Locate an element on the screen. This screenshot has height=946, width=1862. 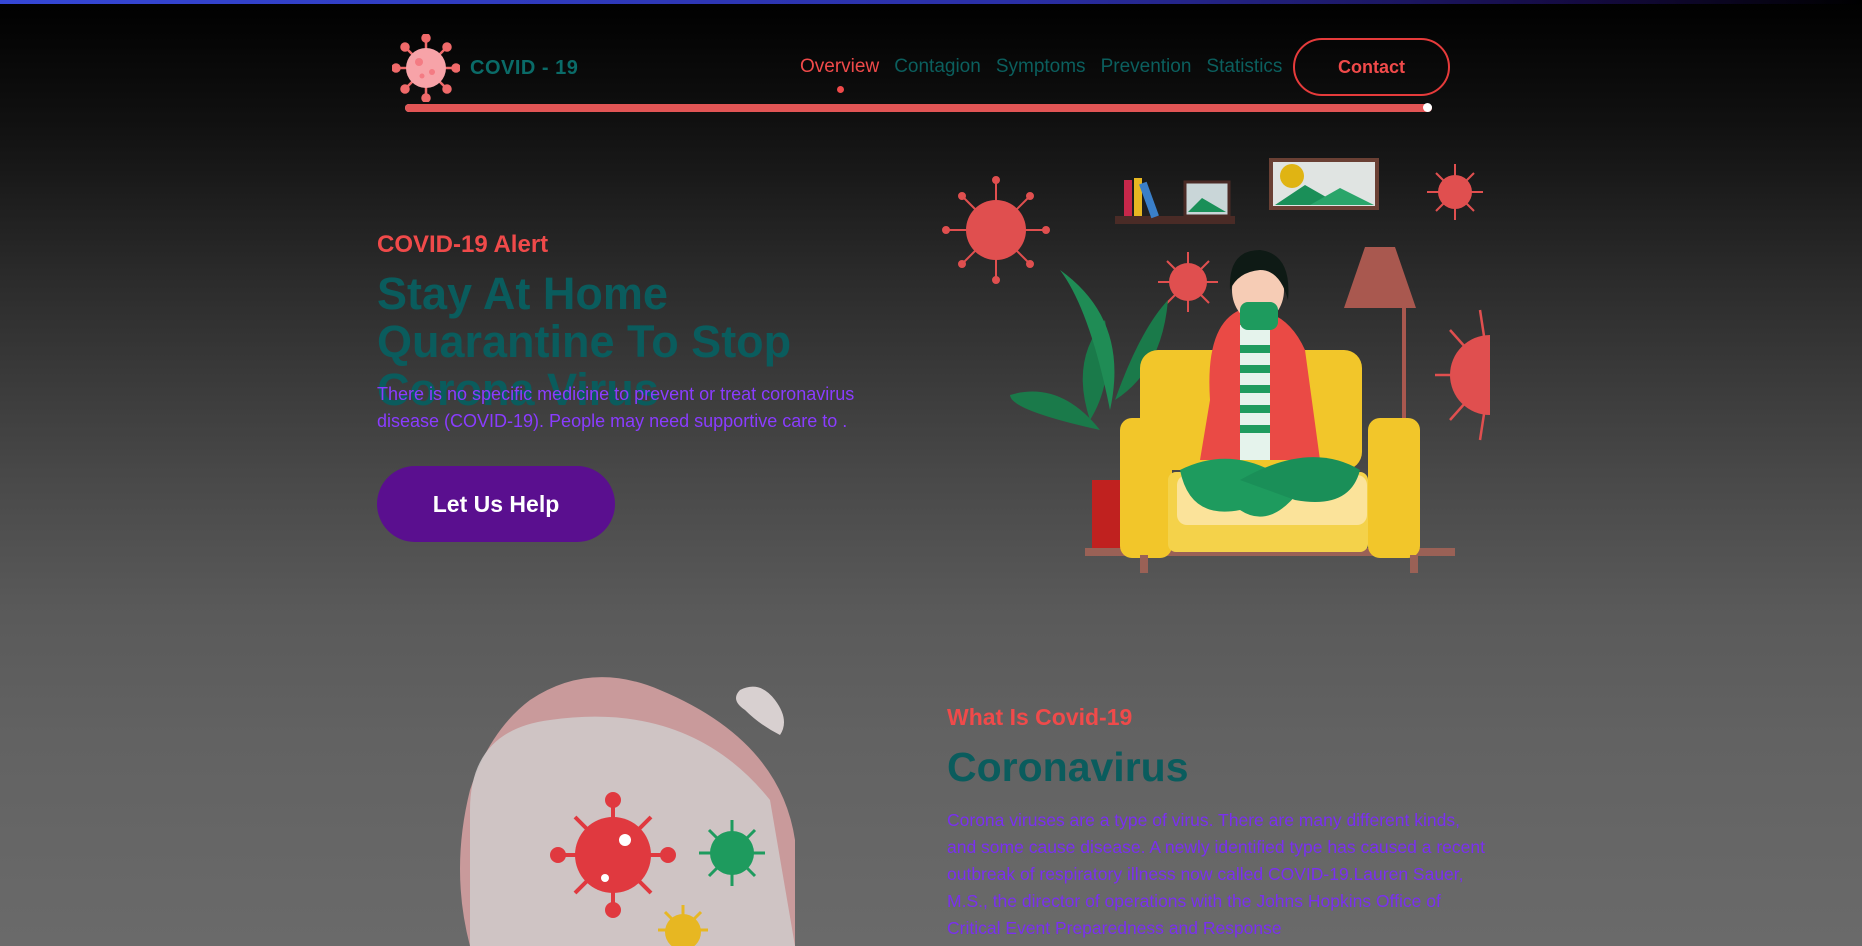
nav-prevention-label: Prevention is located at coordinates (1146, 66).